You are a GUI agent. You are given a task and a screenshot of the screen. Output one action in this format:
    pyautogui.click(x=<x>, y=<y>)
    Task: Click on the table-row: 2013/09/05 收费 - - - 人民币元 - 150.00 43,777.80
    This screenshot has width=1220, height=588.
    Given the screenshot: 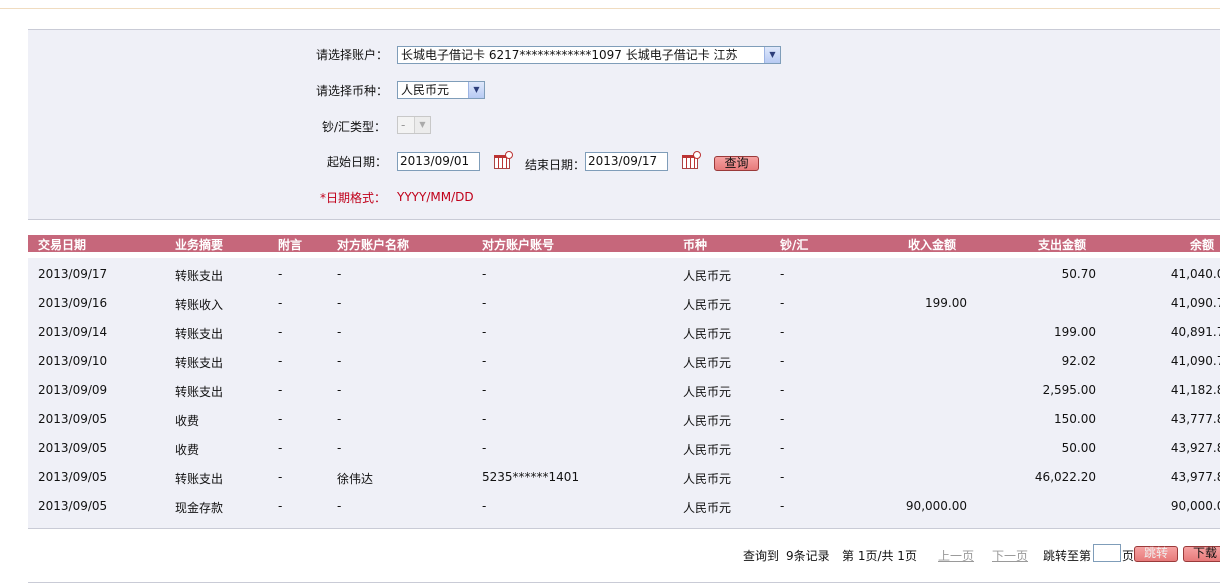 What is the action you would take?
    pyautogui.click(x=624, y=417)
    